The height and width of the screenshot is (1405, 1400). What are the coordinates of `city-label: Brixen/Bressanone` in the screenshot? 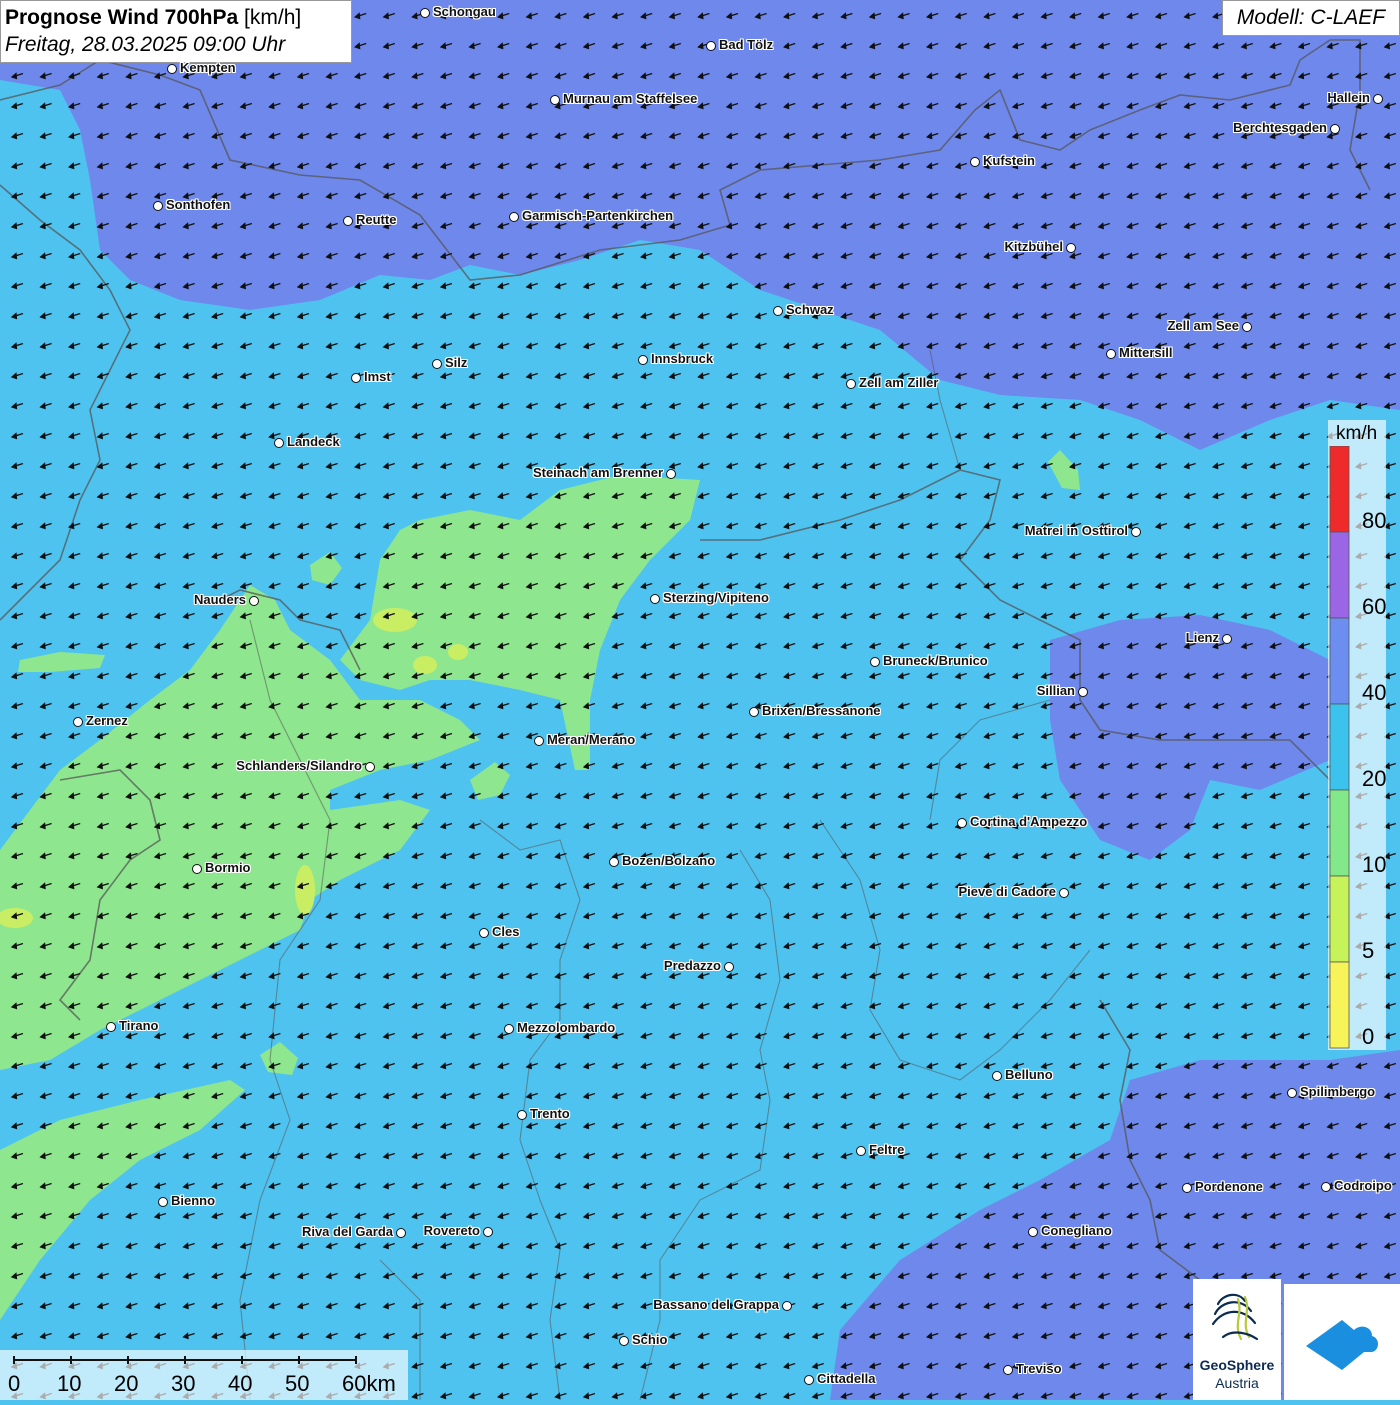 It's located at (821, 710).